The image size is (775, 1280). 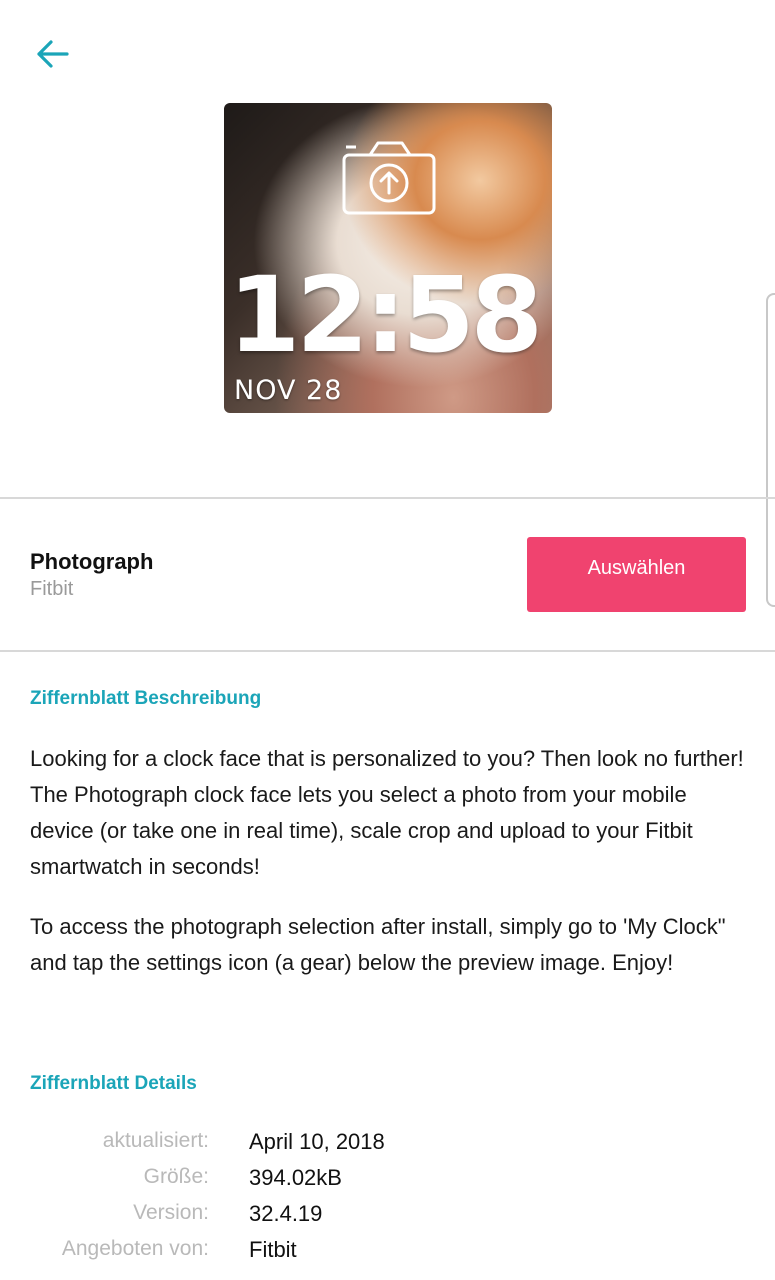 What do you see at coordinates (146, 698) in the screenshot?
I see `description-heading: Ziffernblatt Beschreibung` at bounding box center [146, 698].